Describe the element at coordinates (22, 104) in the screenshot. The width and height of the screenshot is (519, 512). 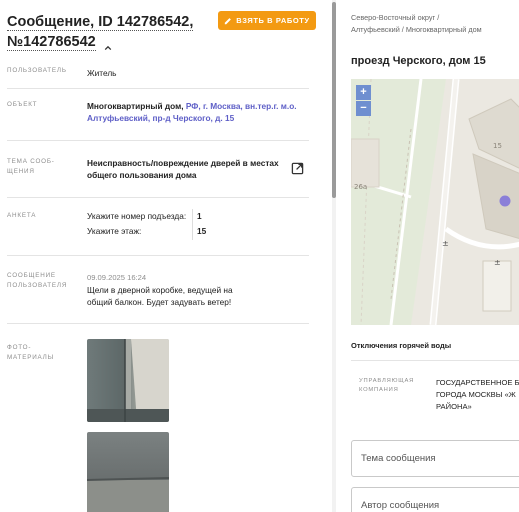
I see `object-label: ОБЪЕКТ` at that location.